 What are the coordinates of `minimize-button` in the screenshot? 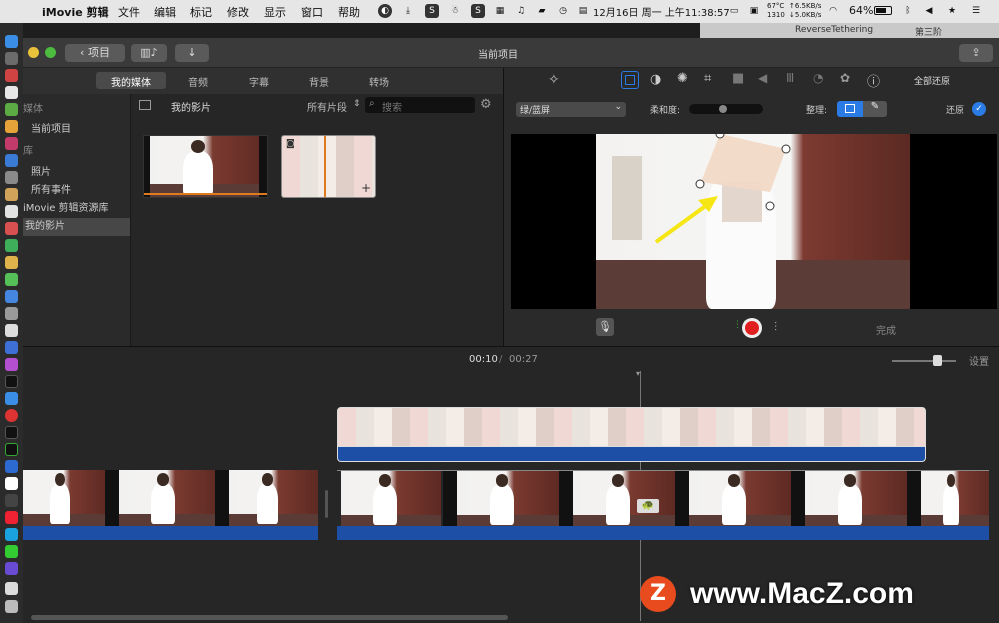 It's located at (33, 52).